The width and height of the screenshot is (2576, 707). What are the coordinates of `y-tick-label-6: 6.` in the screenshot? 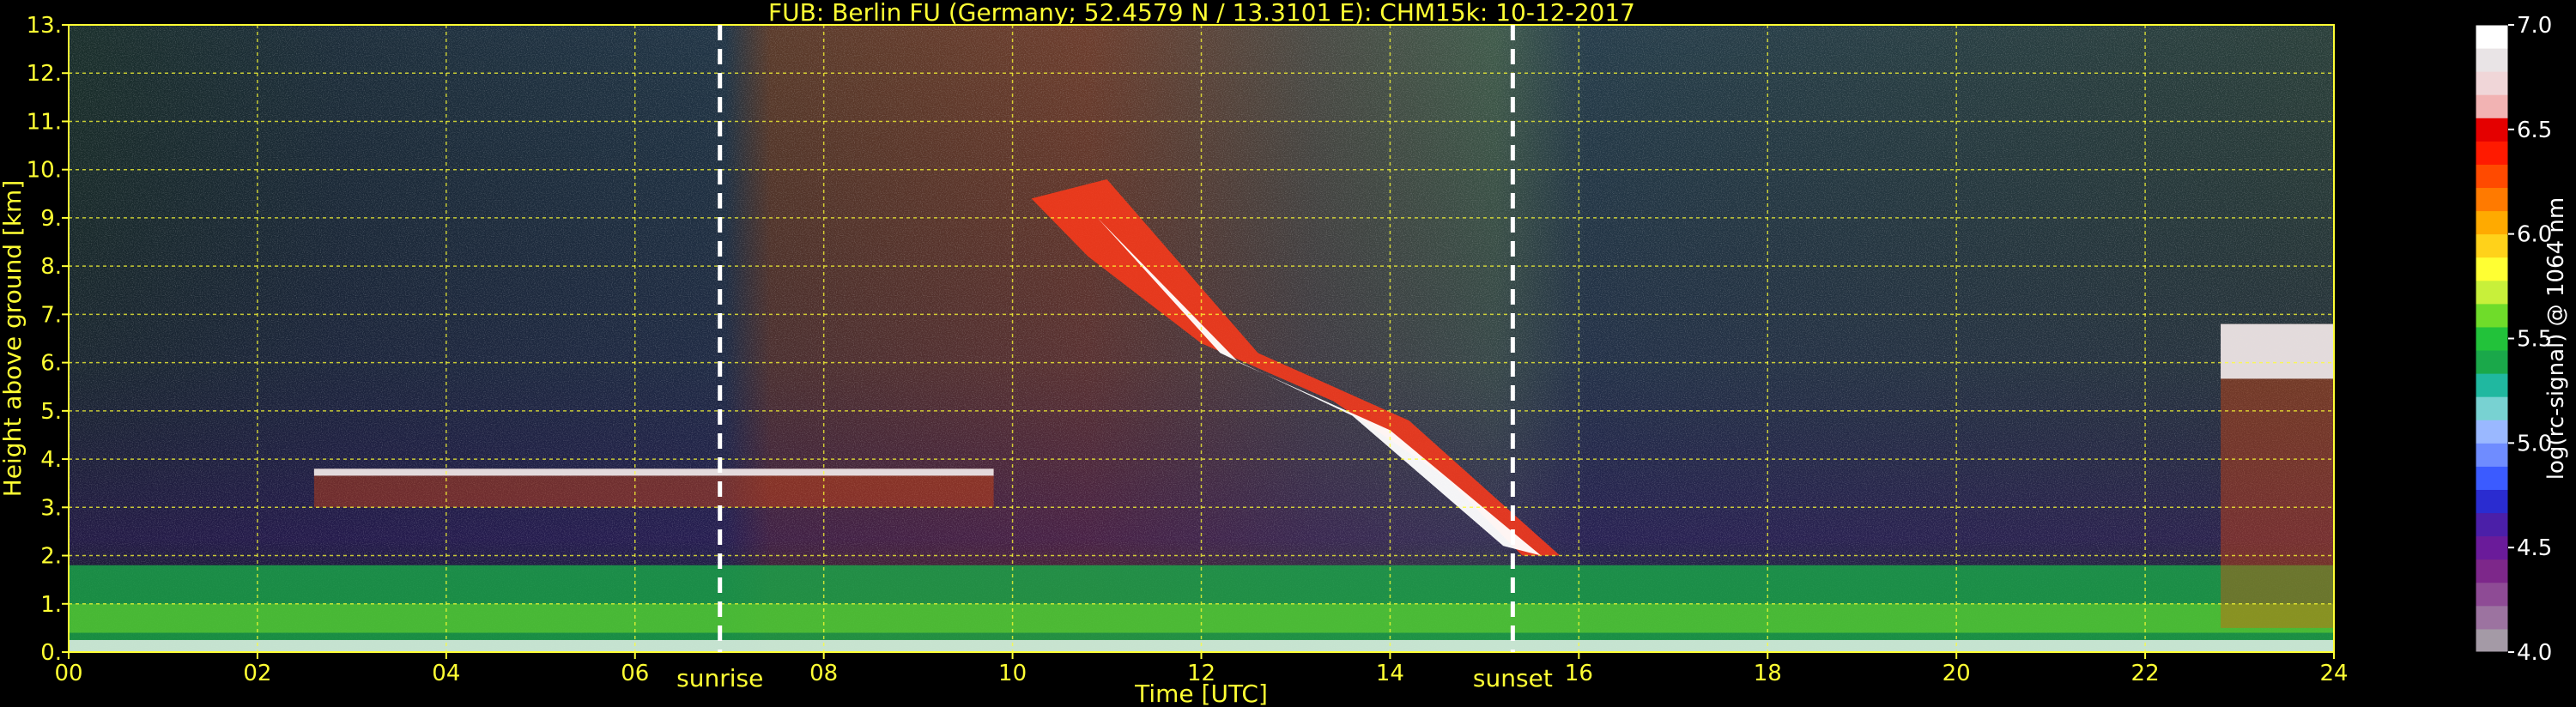 It's located at (51, 364).